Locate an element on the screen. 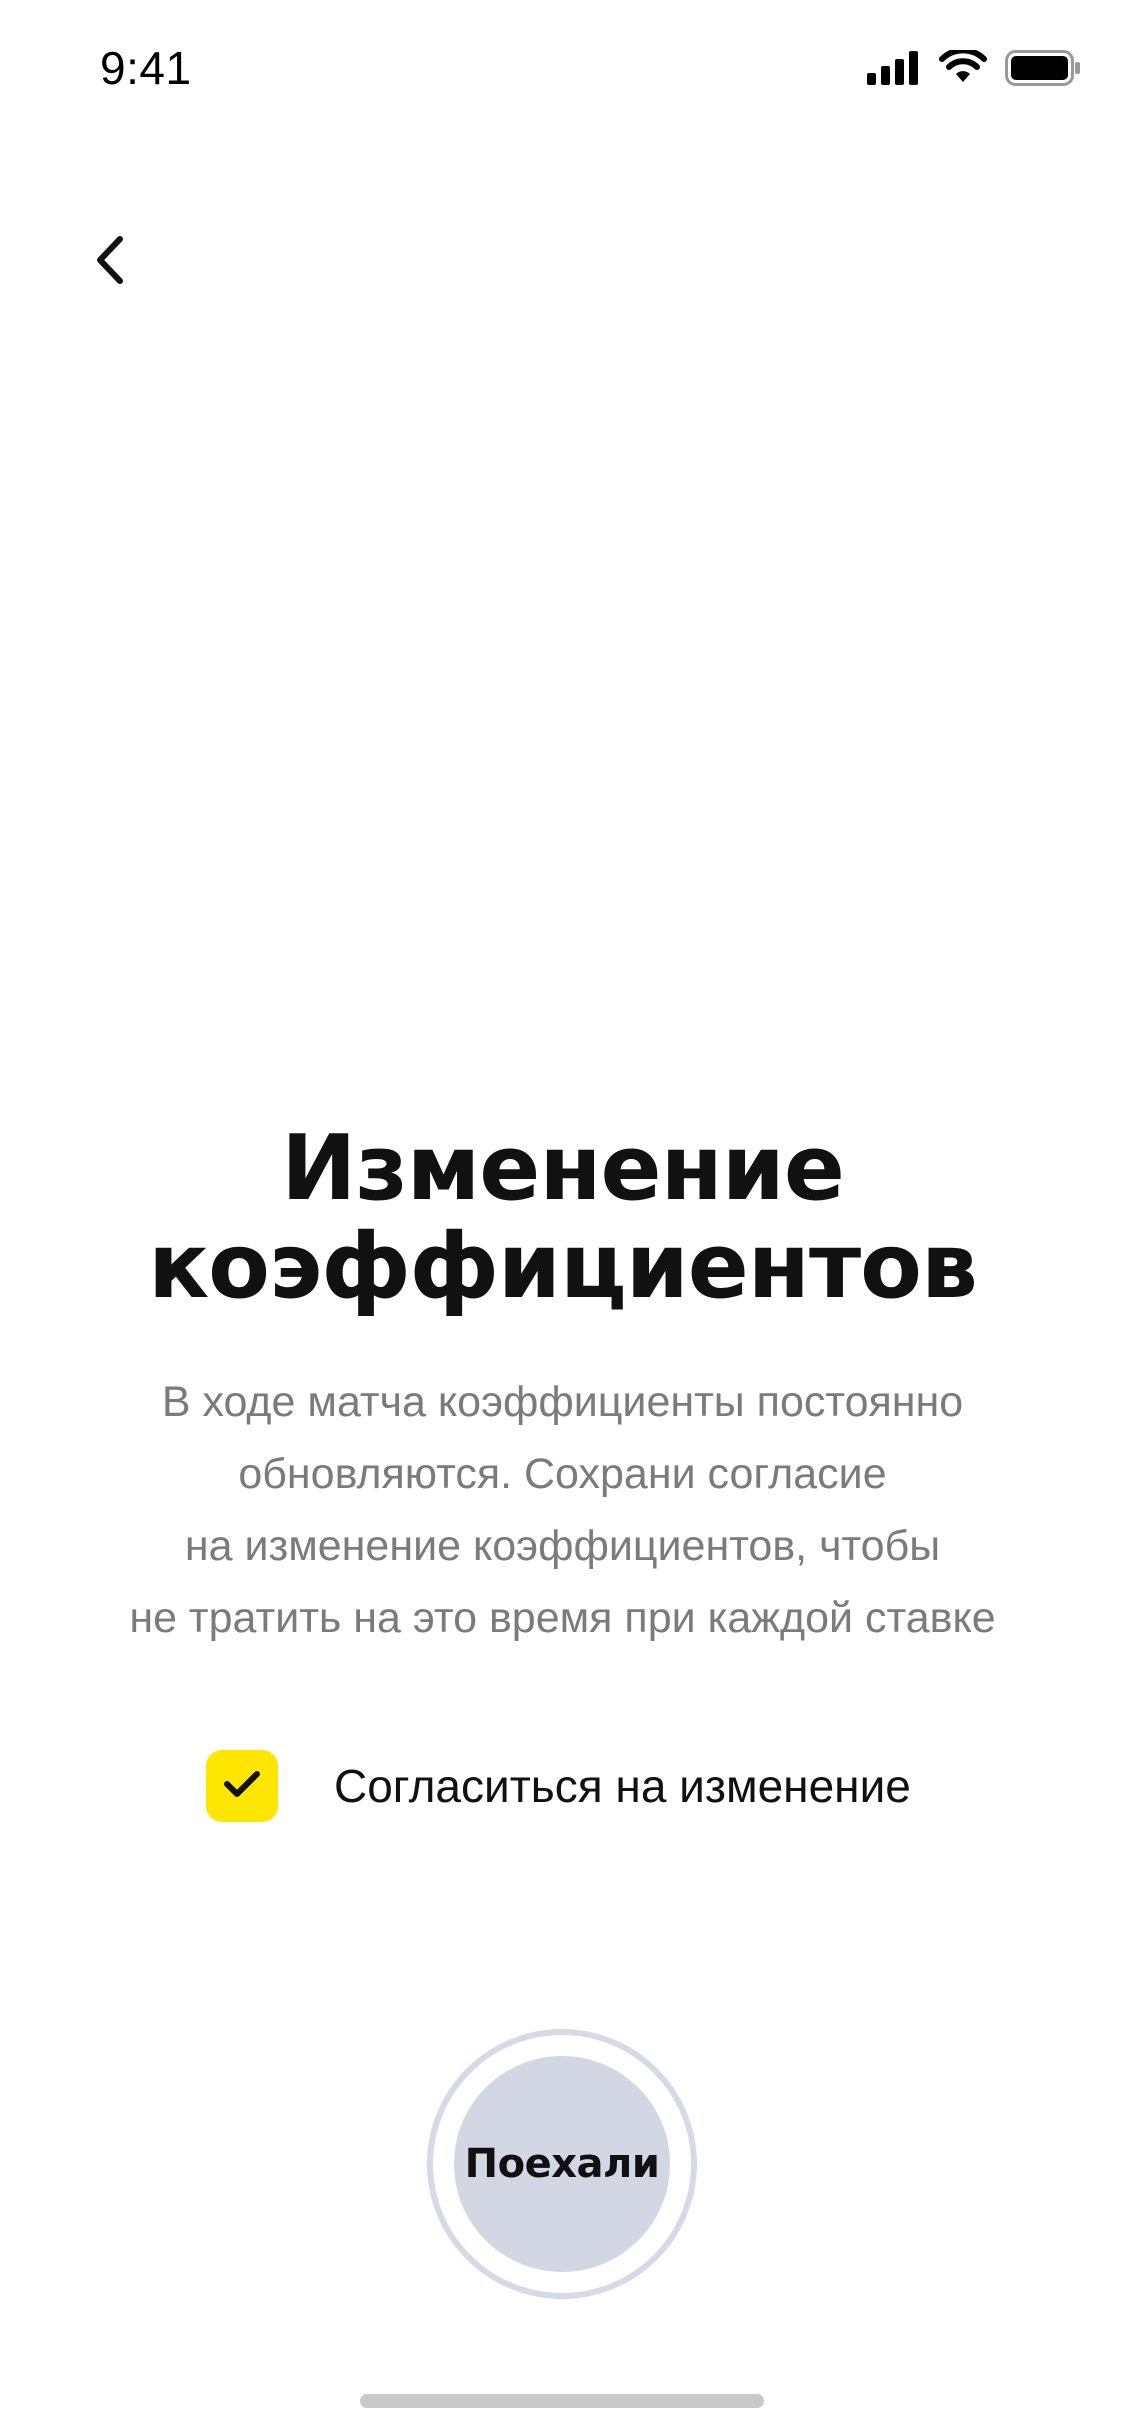 The height and width of the screenshot is (2436, 1125). status-icons is located at coordinates (974, 68).